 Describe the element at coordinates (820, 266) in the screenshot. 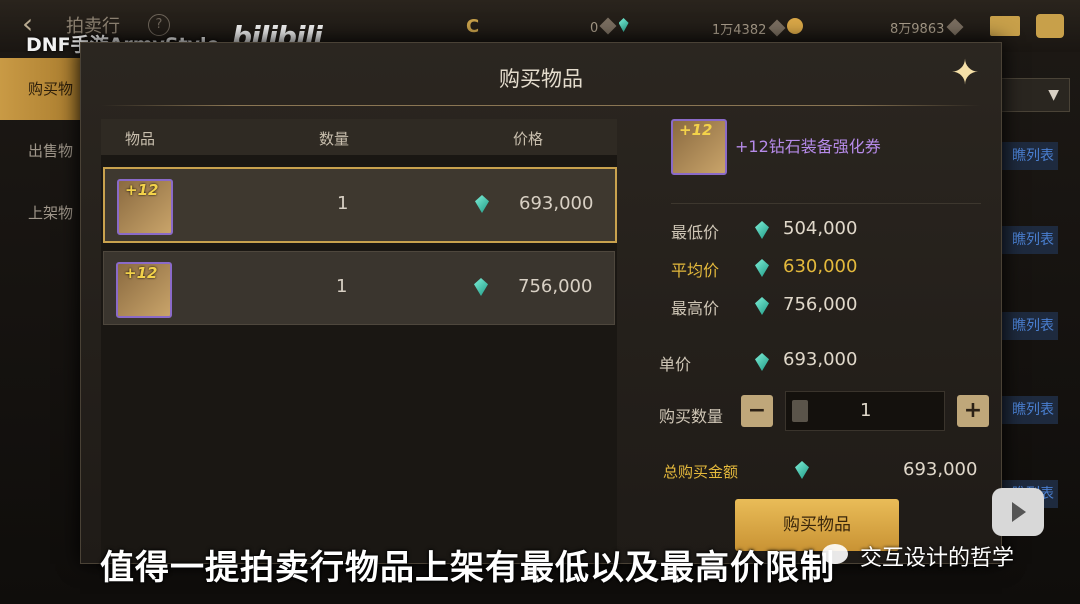

I see `avg-price-value: 630,000` at that location.